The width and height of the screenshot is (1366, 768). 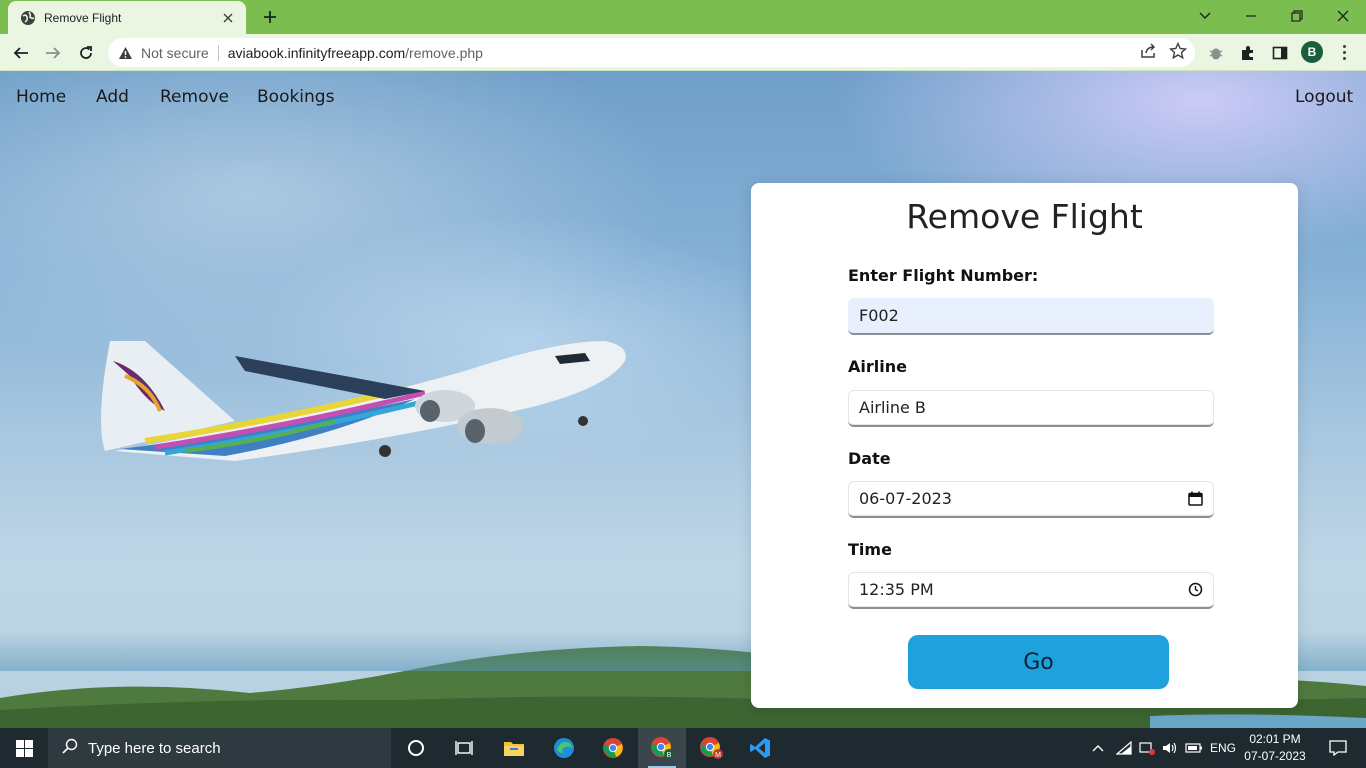 I want to click on flight-number-input: F002, so click(x=1031, y=316).